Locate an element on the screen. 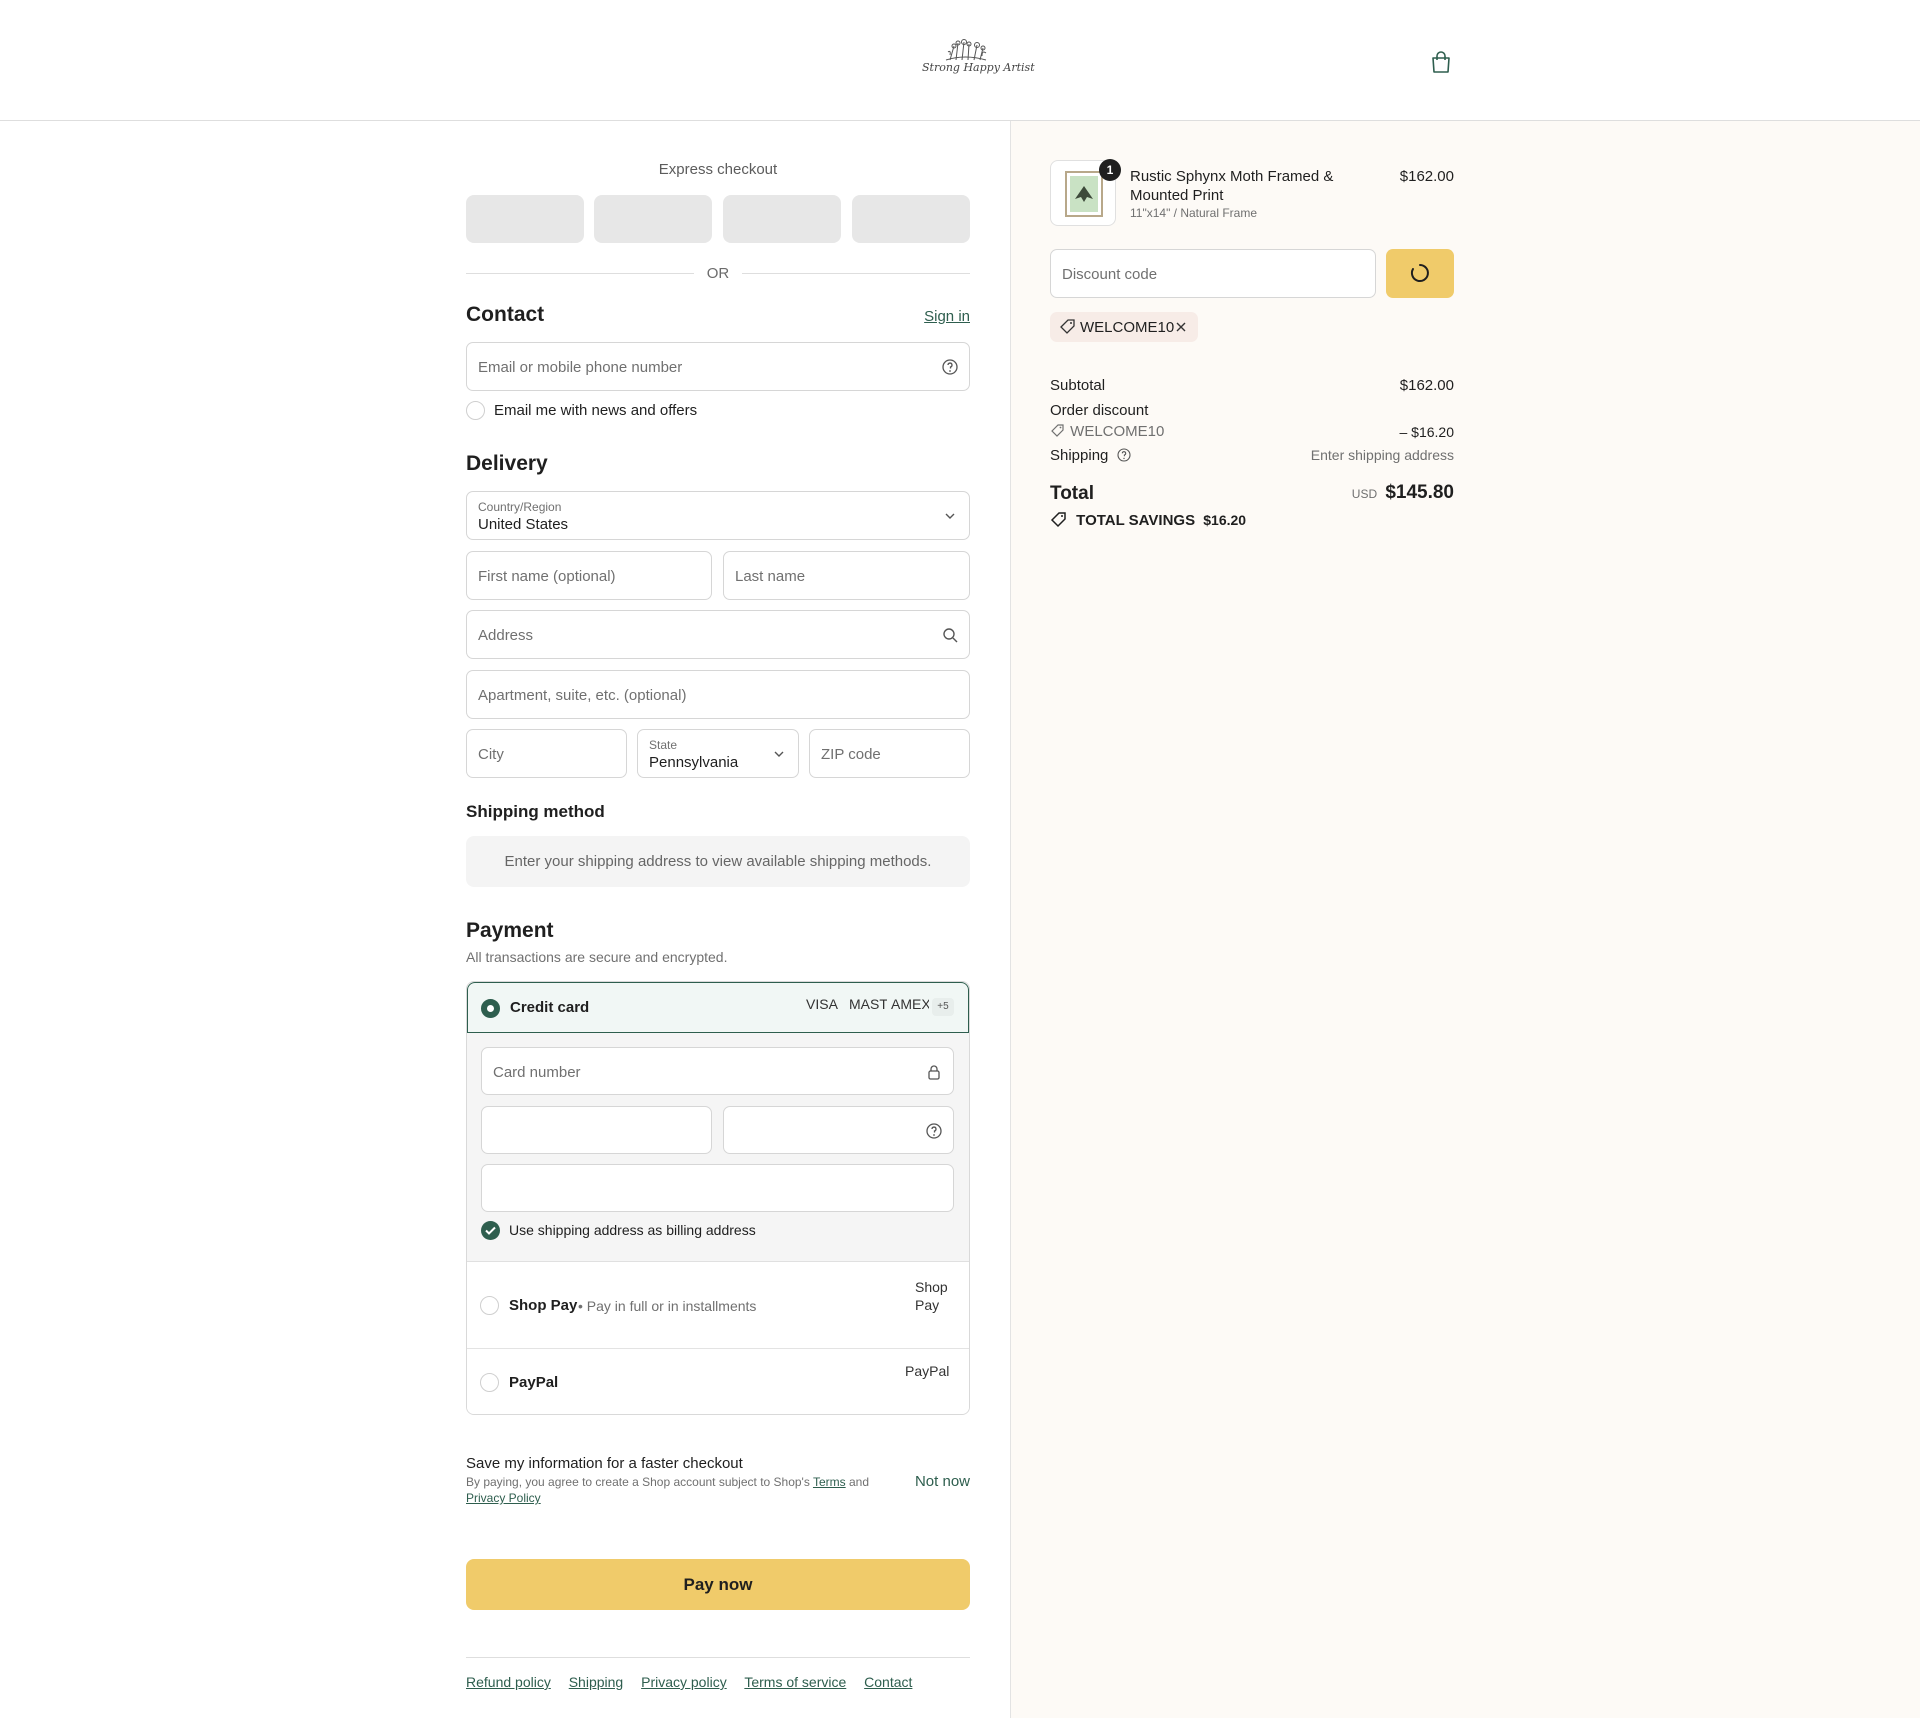 The height and width of the screenshot is (1718, 1920). discount-code-text: WELCOME10 is located at coordinates (1117, 431).